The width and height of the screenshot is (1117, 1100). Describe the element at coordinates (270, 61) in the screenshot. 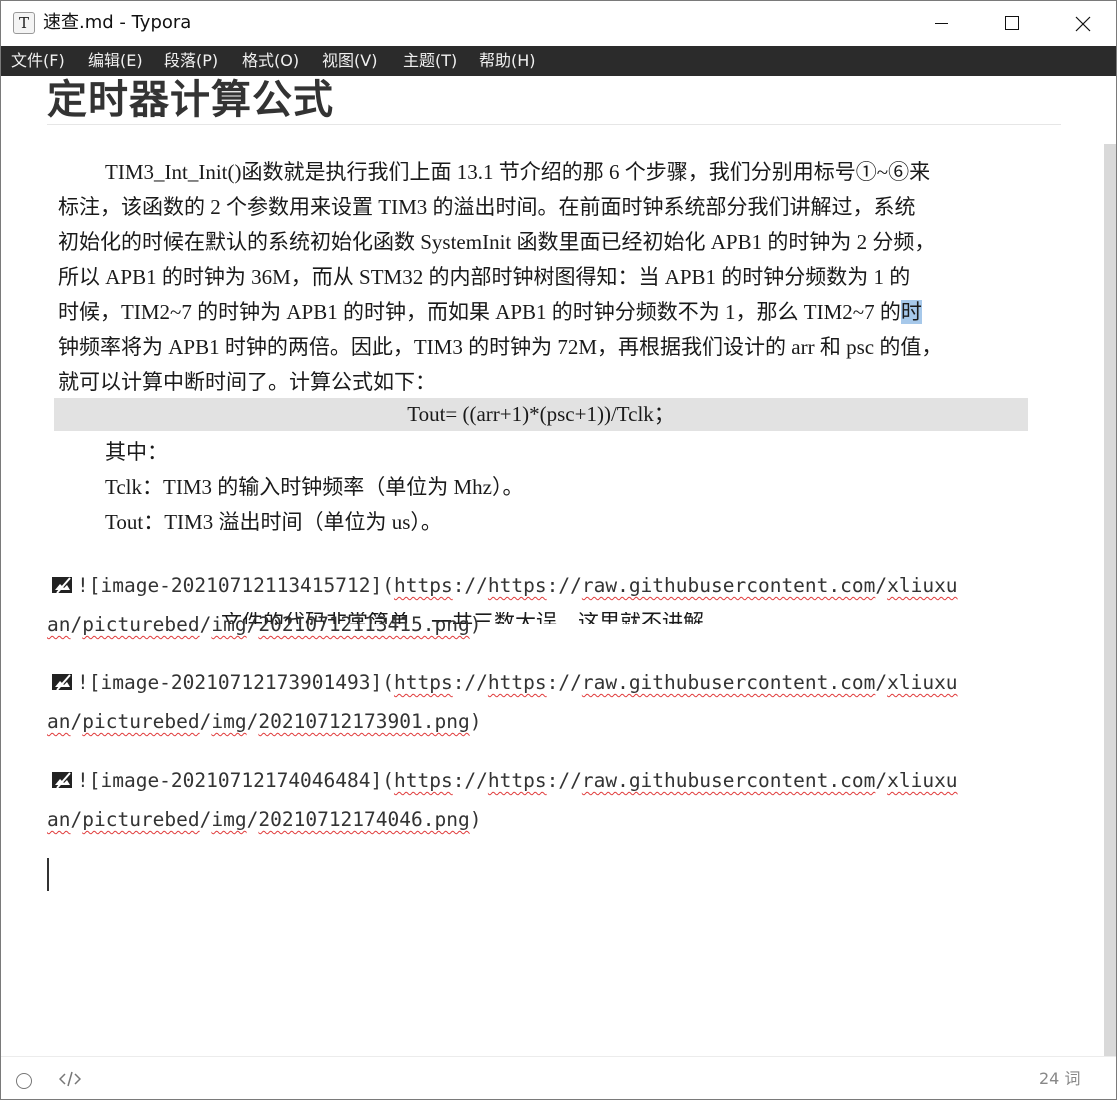

I see `menu-format: 格式(O)` at that location.